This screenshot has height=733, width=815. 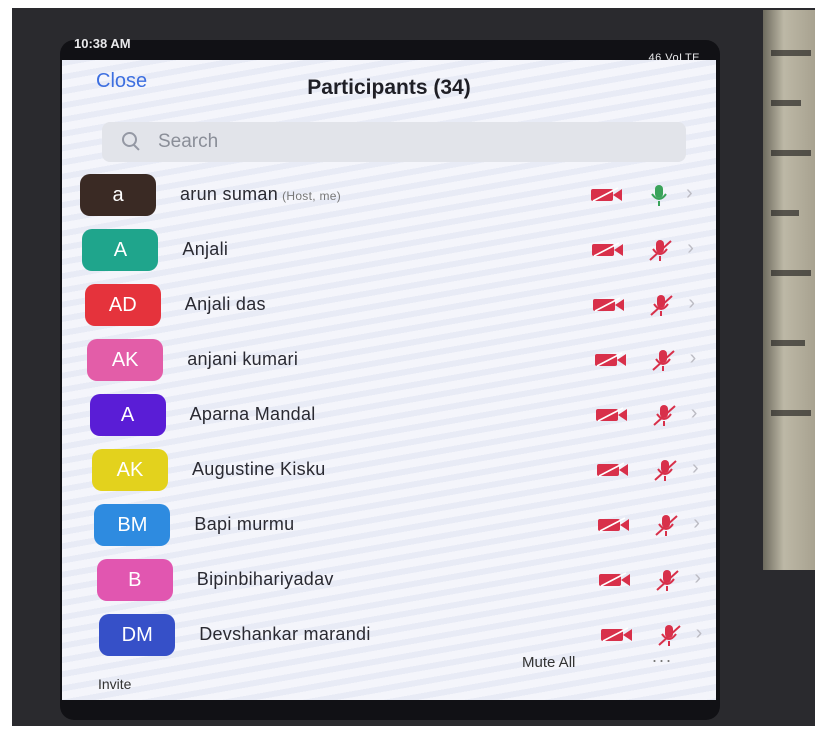 What do you see at coordinates (389, 250) in the screenshot?
I see `participant-row: A Anjali ›` at bounding box center [389, 250].